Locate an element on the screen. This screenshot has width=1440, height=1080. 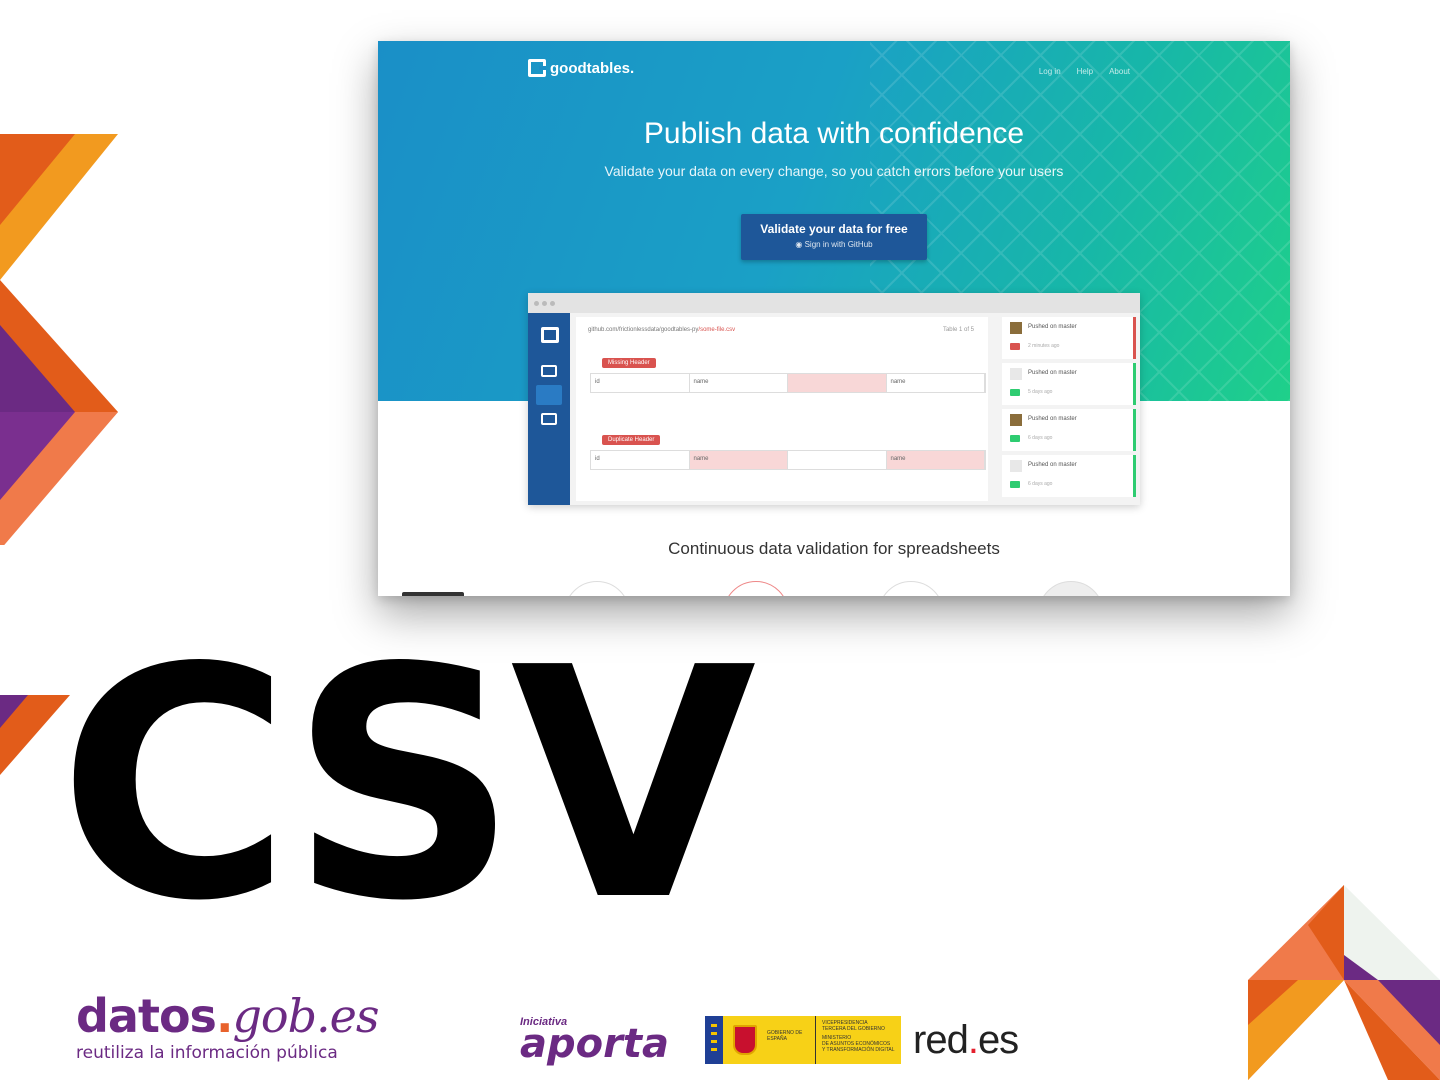
goodtables-logo: goodtables. is located at coordinates (581, 68).